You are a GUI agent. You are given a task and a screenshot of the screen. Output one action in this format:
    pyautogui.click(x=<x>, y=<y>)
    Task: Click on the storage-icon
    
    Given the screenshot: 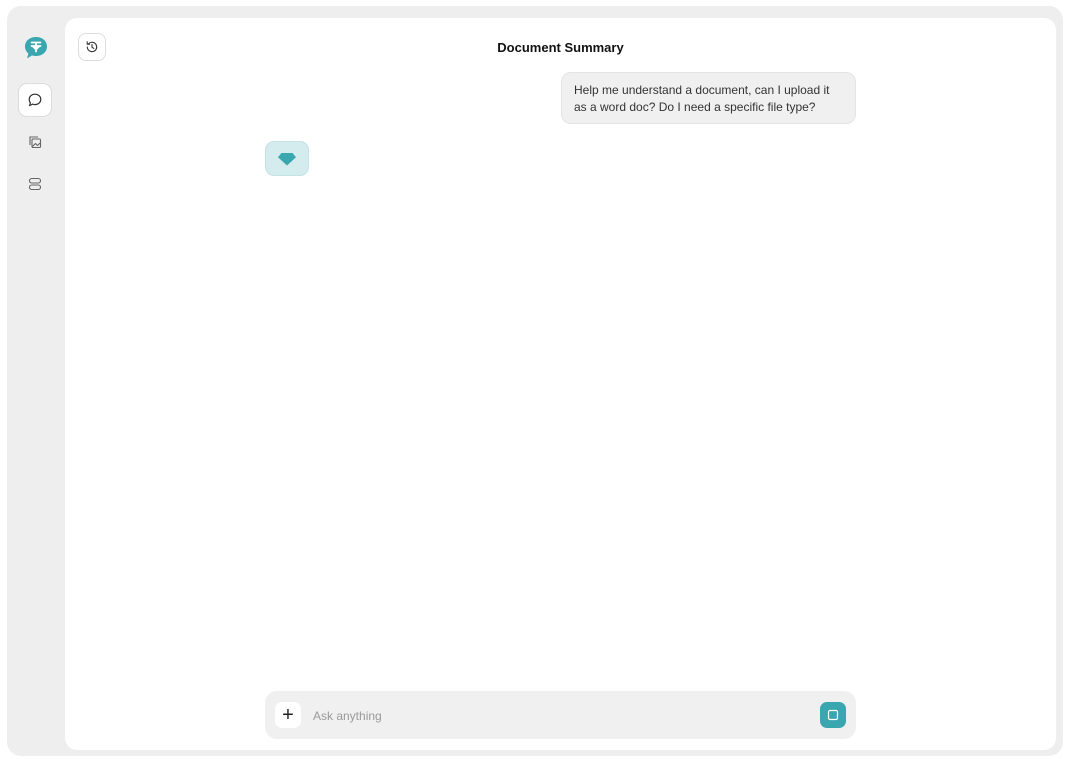 What is the action you would take?
    pyautogui.click(x=35, y=184)
    